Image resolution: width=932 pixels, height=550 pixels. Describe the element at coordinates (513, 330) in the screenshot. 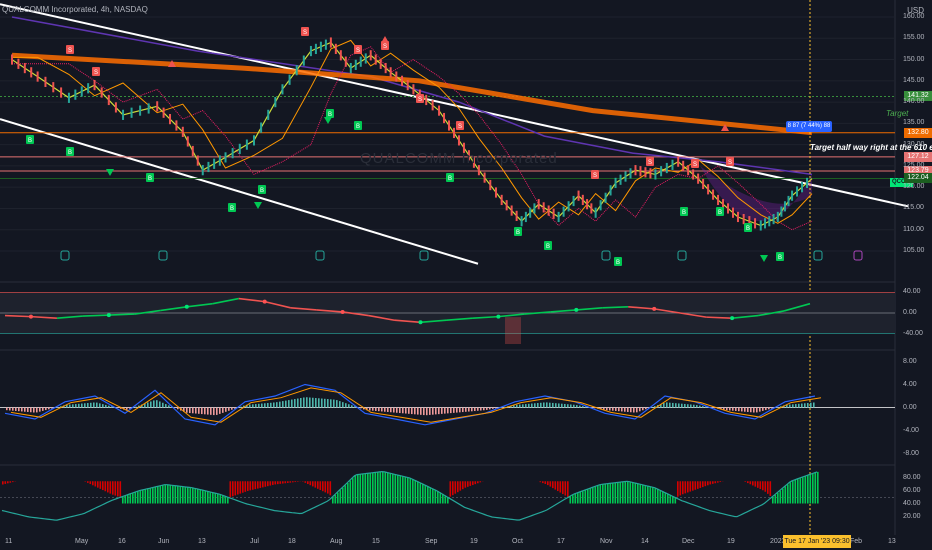

I see `osc-highlight` at that location.